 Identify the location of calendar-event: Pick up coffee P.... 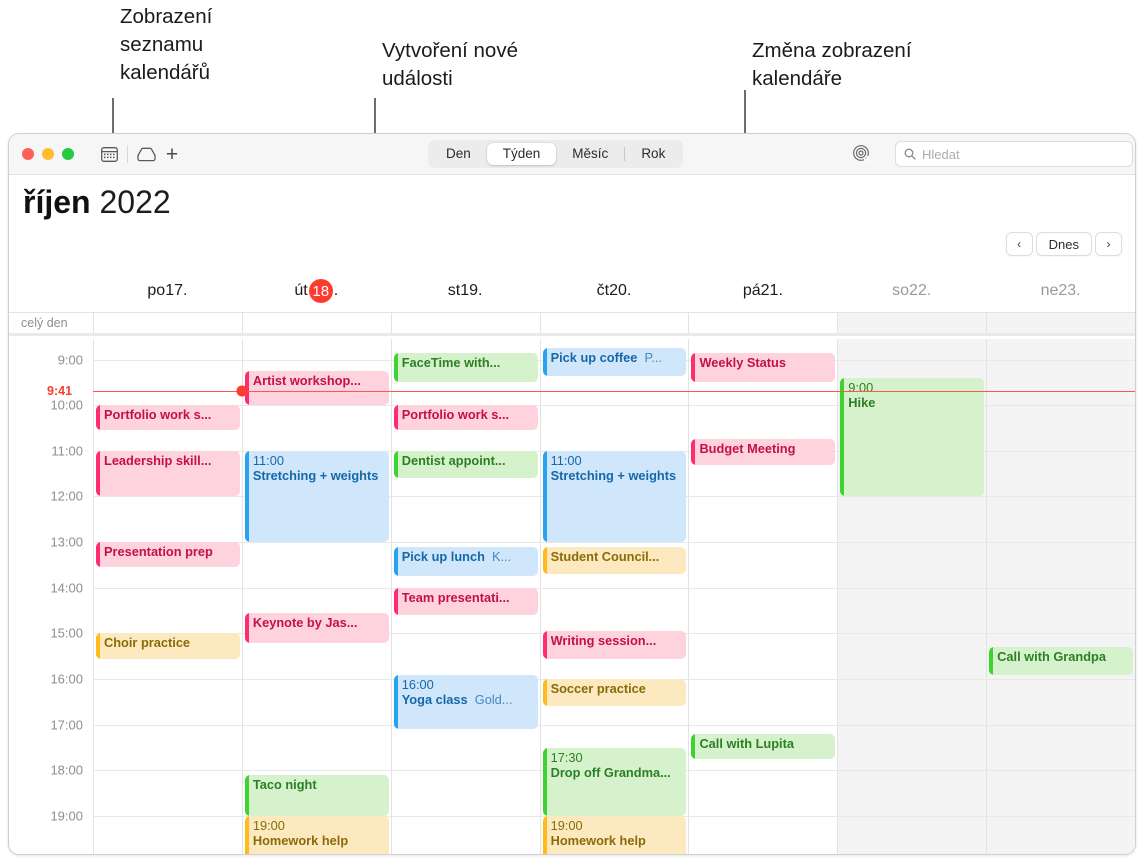
(614, 362).